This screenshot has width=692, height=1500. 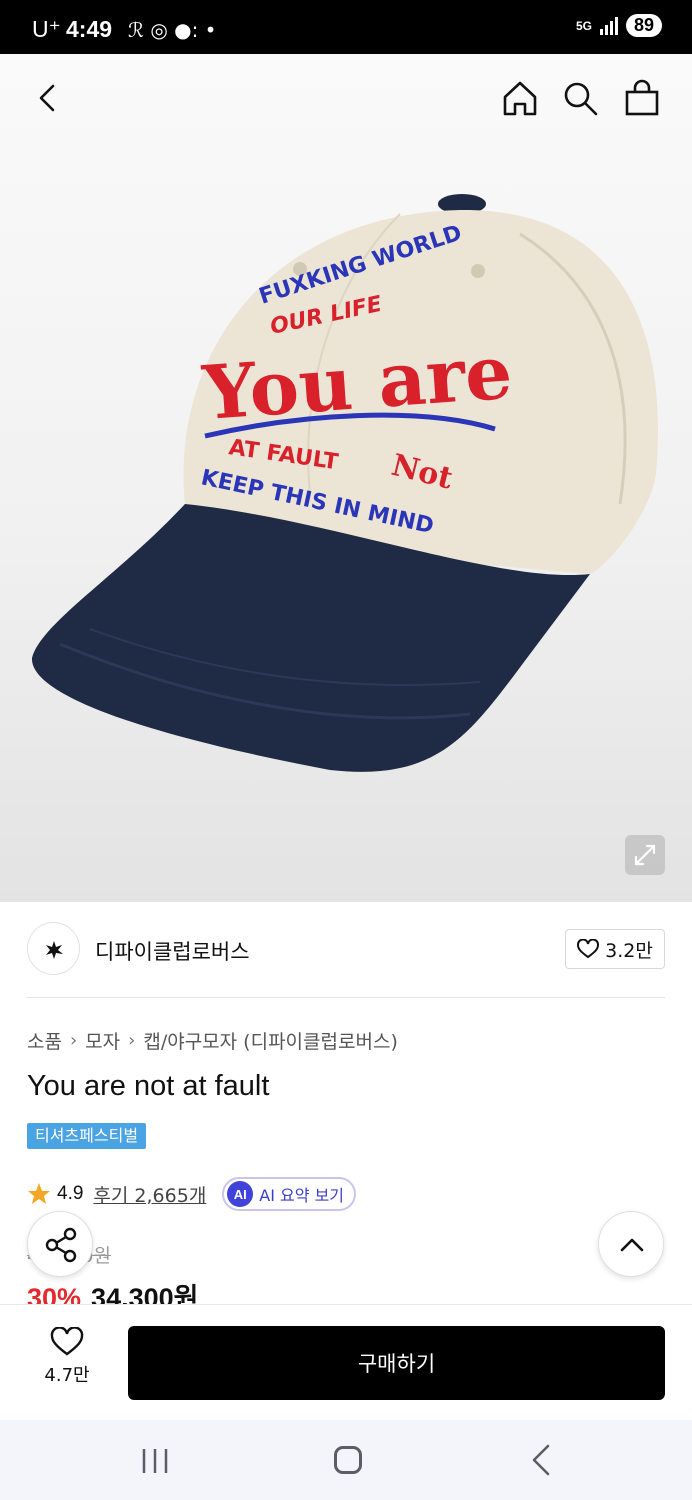 I want to click on star-logo-icon, so click(x=54, y=950).